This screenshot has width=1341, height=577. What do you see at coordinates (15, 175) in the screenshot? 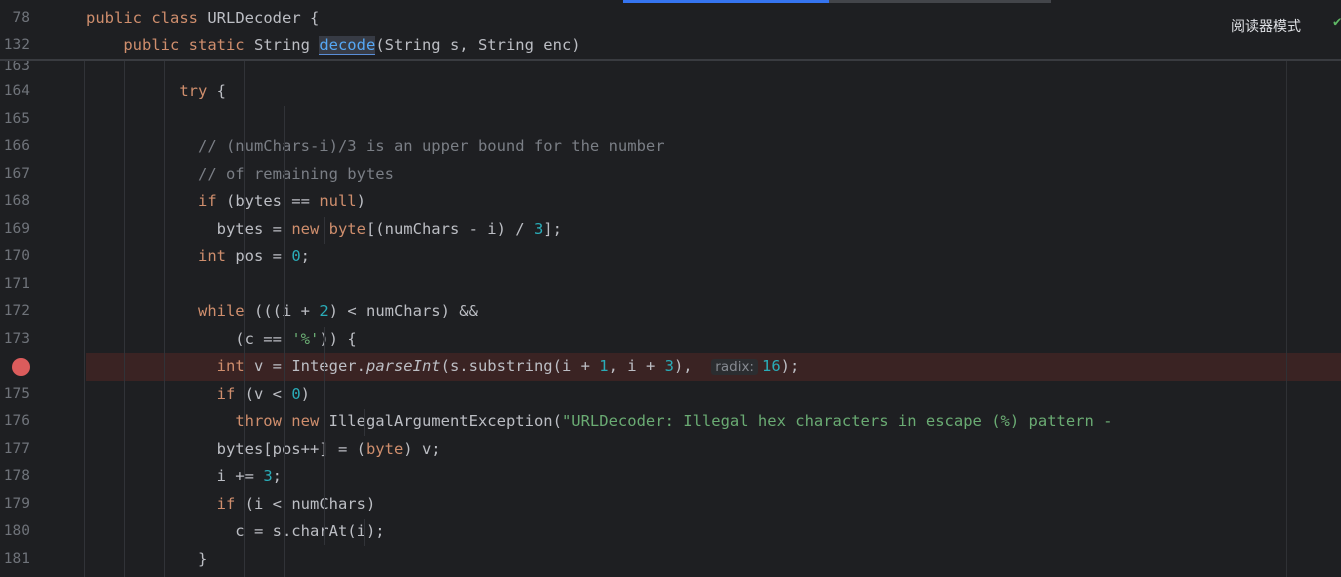
I see `line-number: 167` at bounding box center [15, 175].